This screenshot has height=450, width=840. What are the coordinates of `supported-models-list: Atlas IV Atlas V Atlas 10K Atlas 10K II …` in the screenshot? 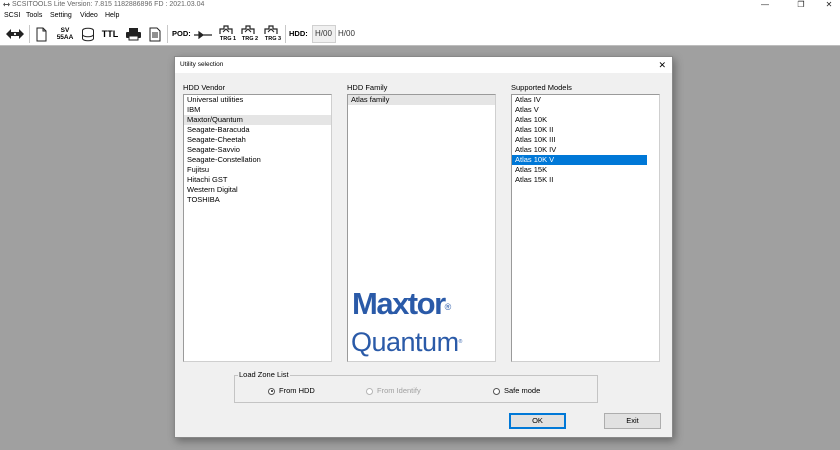 It's located at (585, 228).